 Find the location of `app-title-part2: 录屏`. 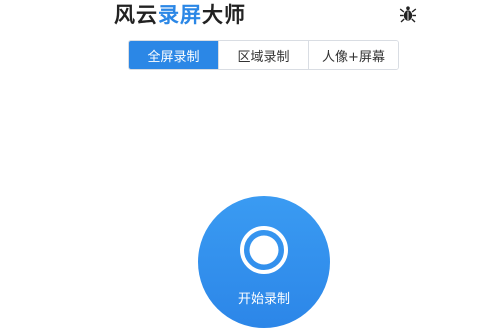

app-title-part2: 录屏 is located at coordinates (180, 15).